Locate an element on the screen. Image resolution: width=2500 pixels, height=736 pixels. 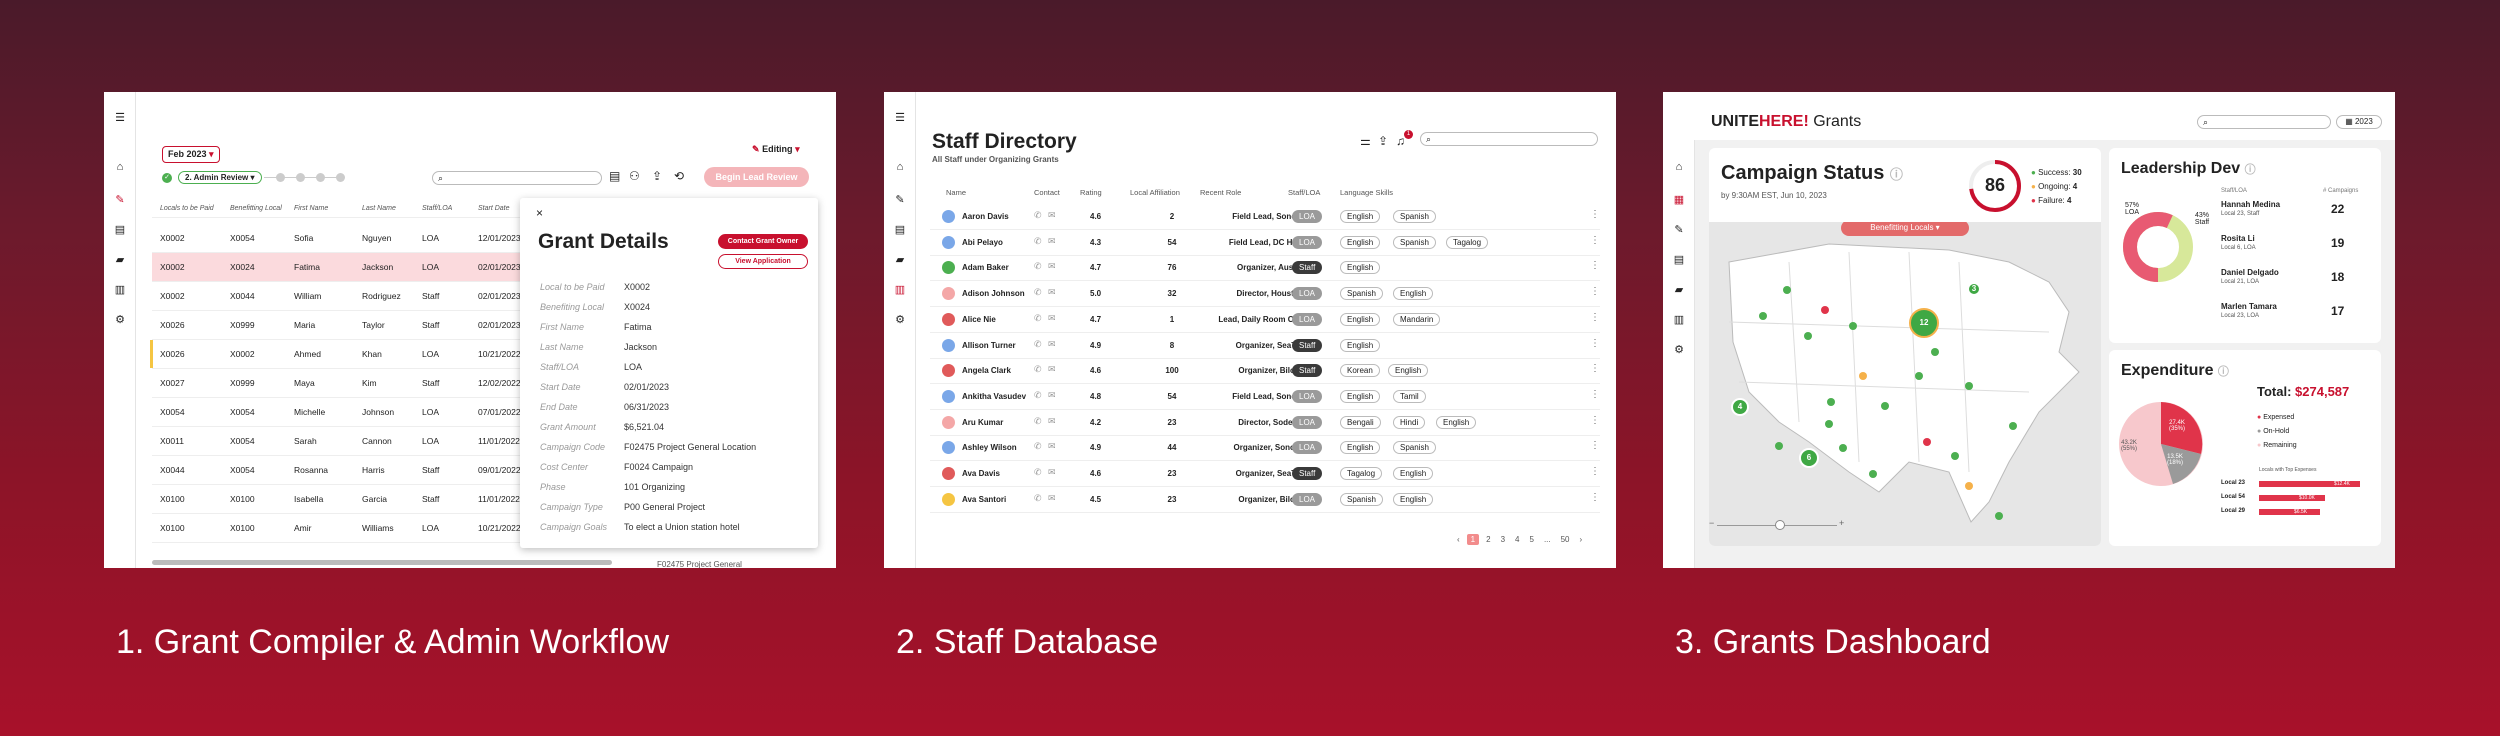
info-icon: ⓘ is located at coordinates (2250, 170).